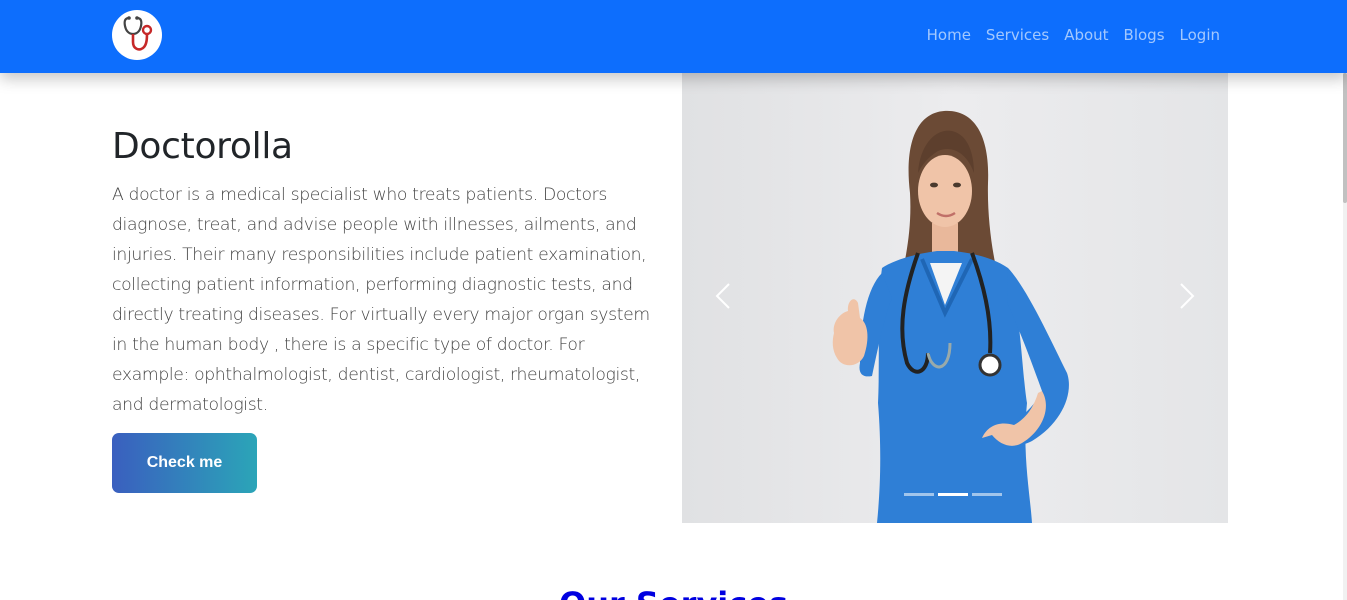  I want to click on nav-links: Home Services About Blogs Login, so click(1073, 35).